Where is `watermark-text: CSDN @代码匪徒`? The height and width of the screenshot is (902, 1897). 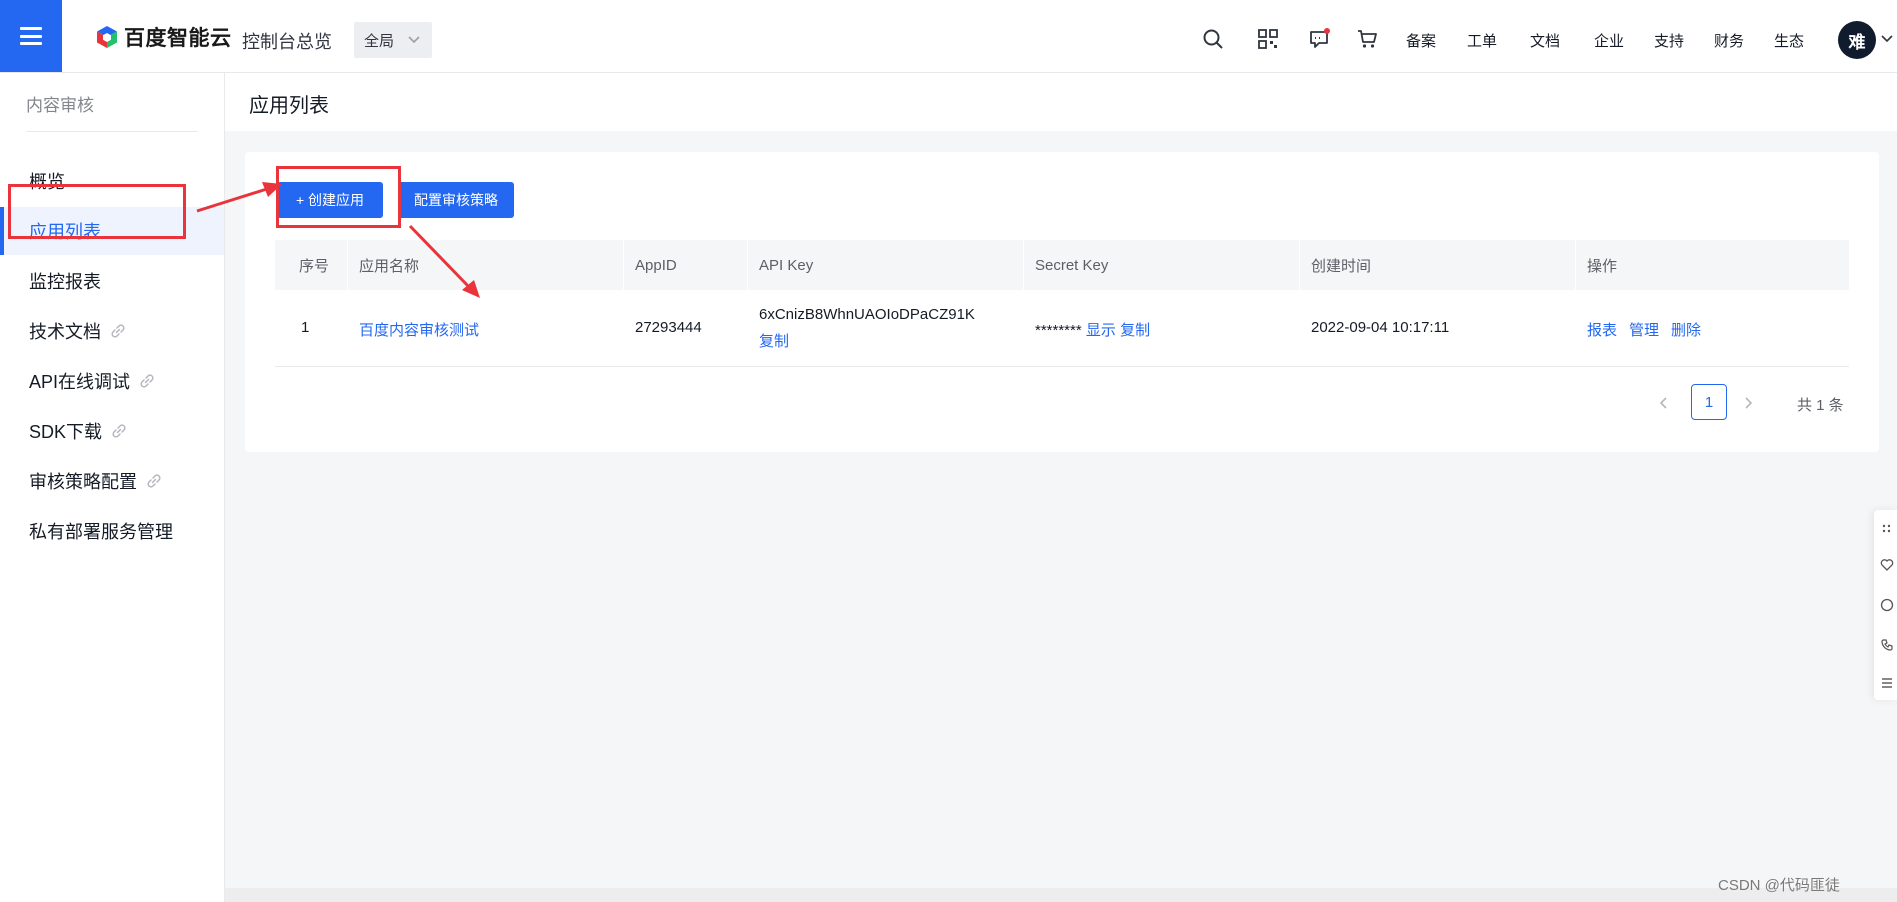 watermark-text: CSDN @代码匪徒 is located at coordinates (1779, 885).